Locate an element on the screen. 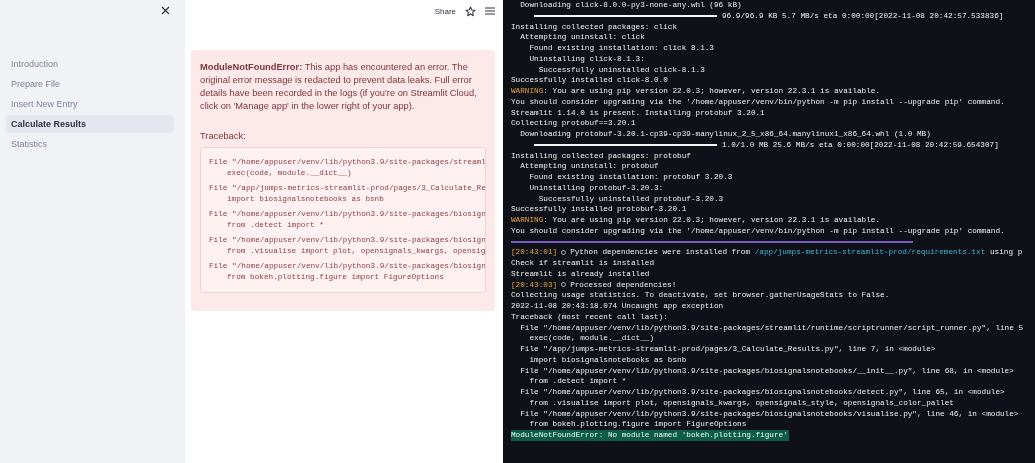  traceback-label: Traceback: is located at coordinates (223, 136).